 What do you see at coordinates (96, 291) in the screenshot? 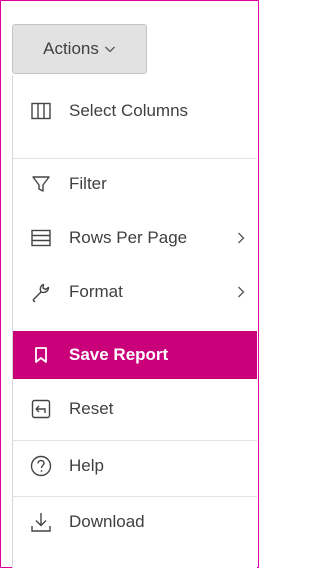
I see `menu-item-label: Format` at bounding box center [96, 291].